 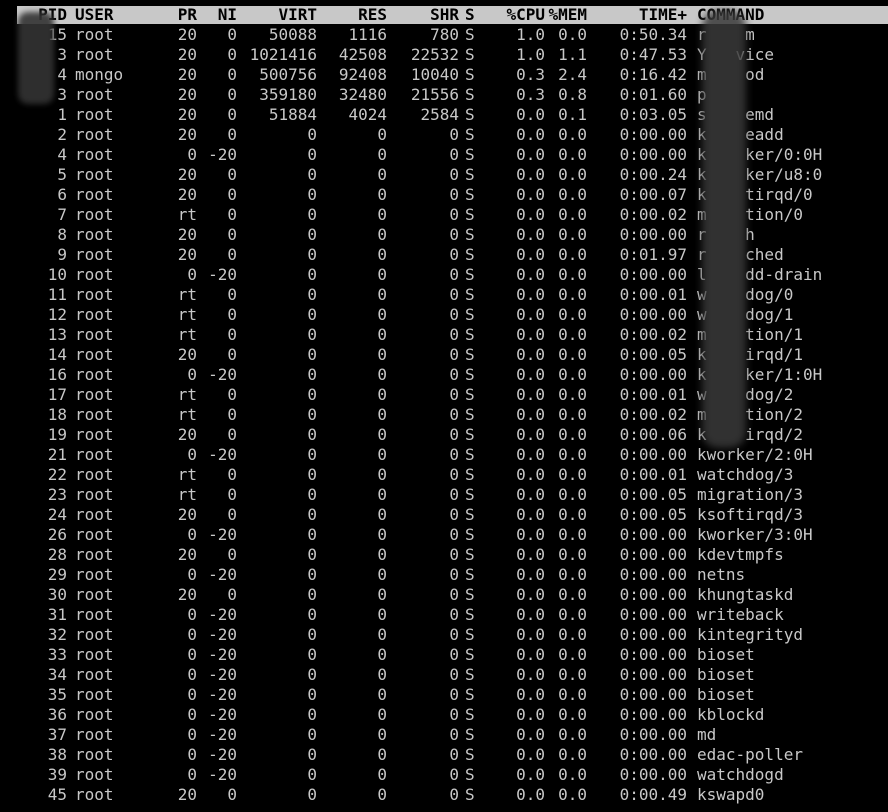 What do you see at coordinates (57, 274) in the screenshot?
I see `process-pid: 10` at bounding box center [57, 274].